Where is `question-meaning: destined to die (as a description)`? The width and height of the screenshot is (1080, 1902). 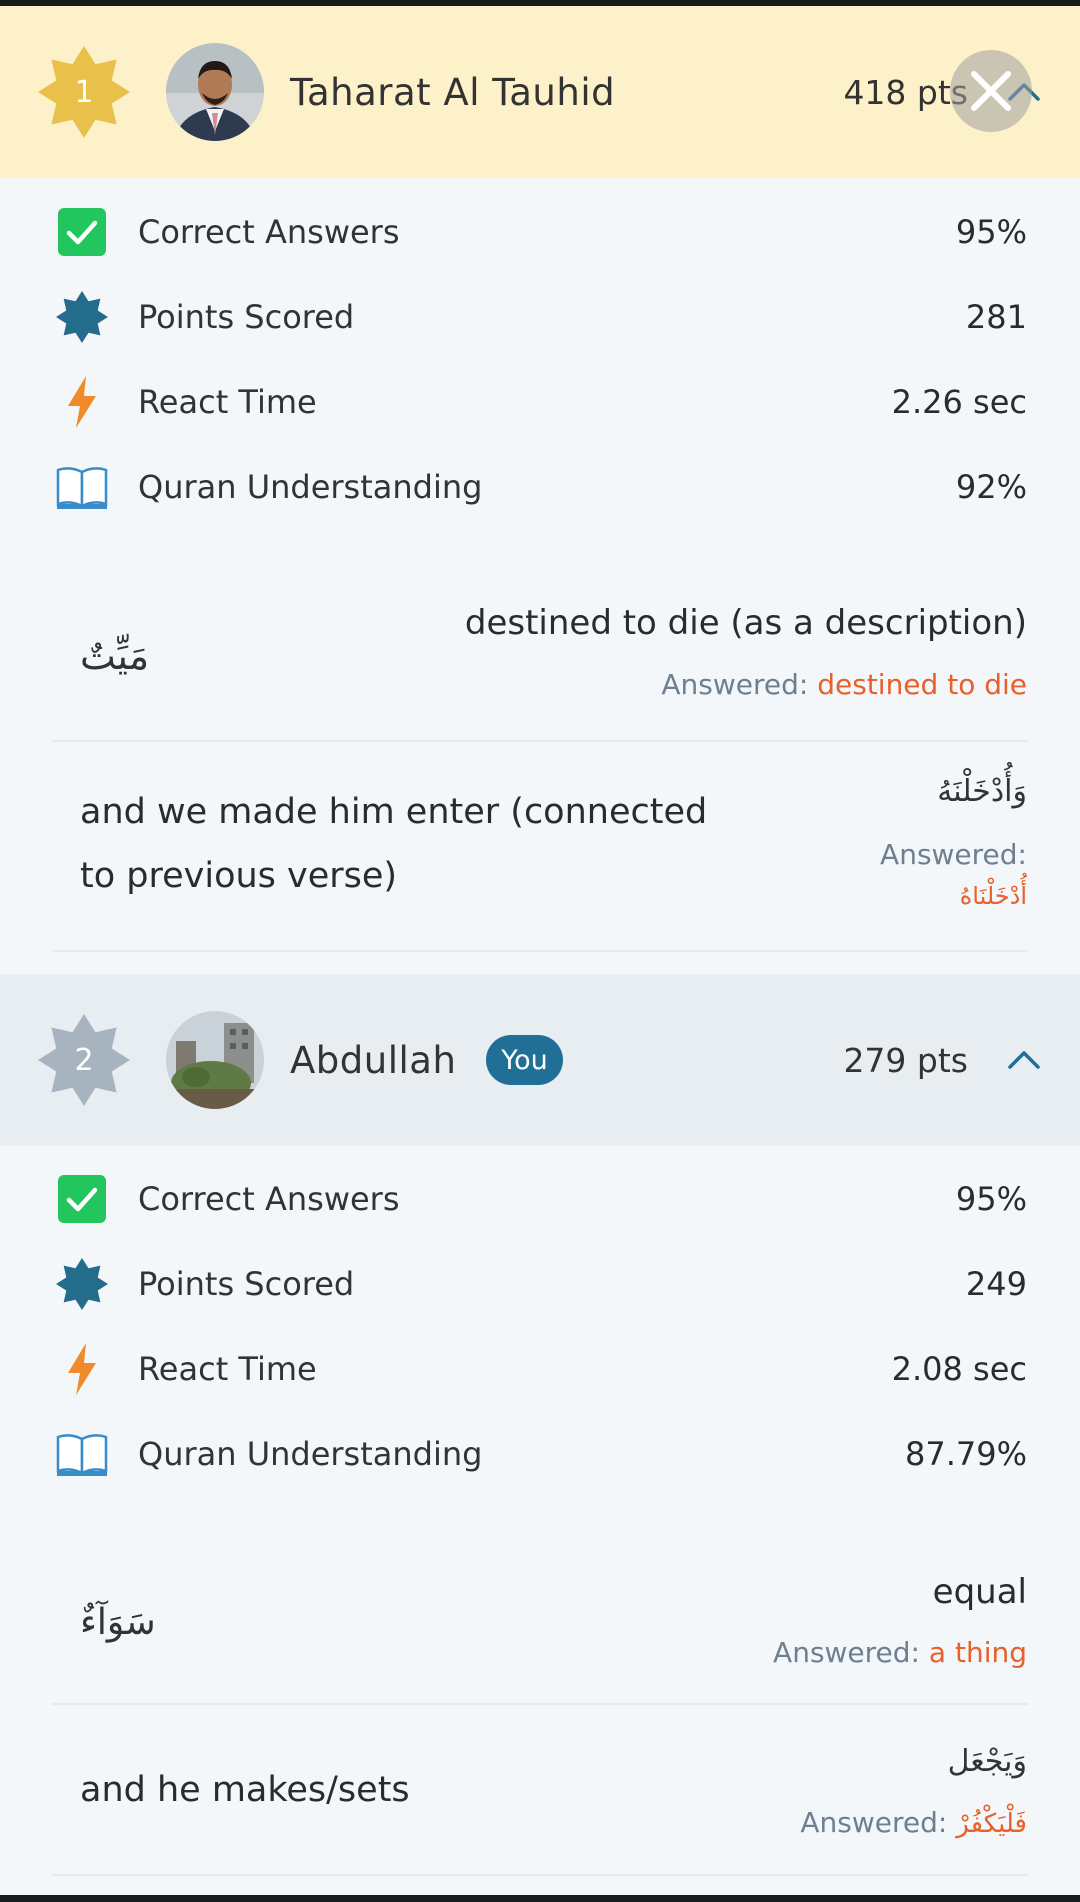
question-meaning: destined to die (as a description) is located at coordinates (745, 623).